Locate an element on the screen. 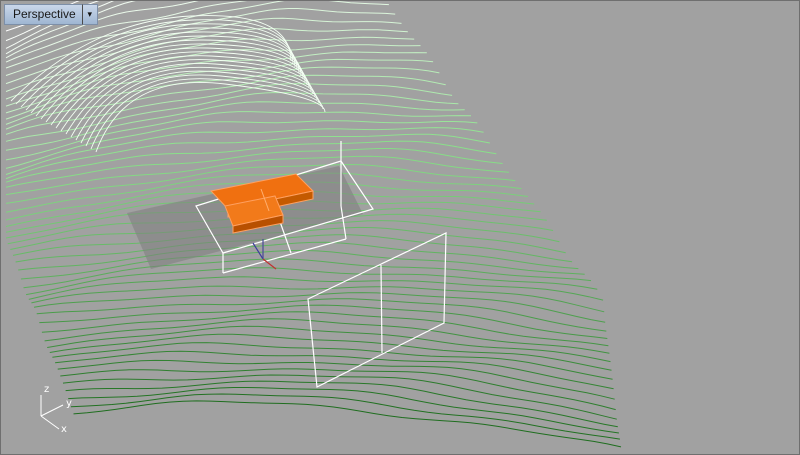 The height and width of the screenshot is (455, 800). viewport-header: Perspective ▾ is located at coordinates (51, 14).